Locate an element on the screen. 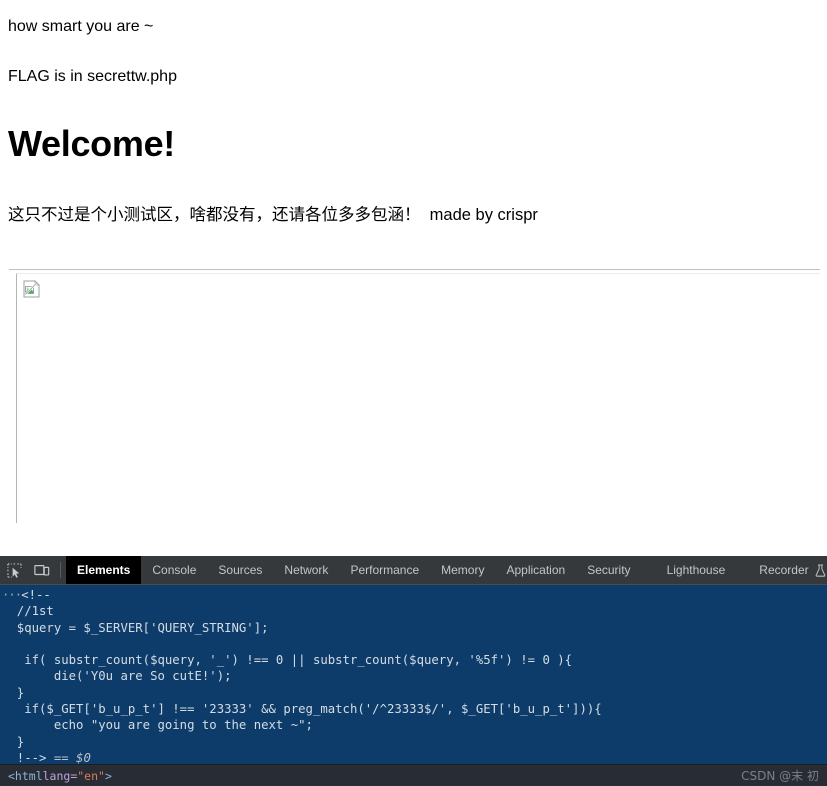 The image size is (827, 786). tab-security-label: Security is located at coordinates (609, 570).